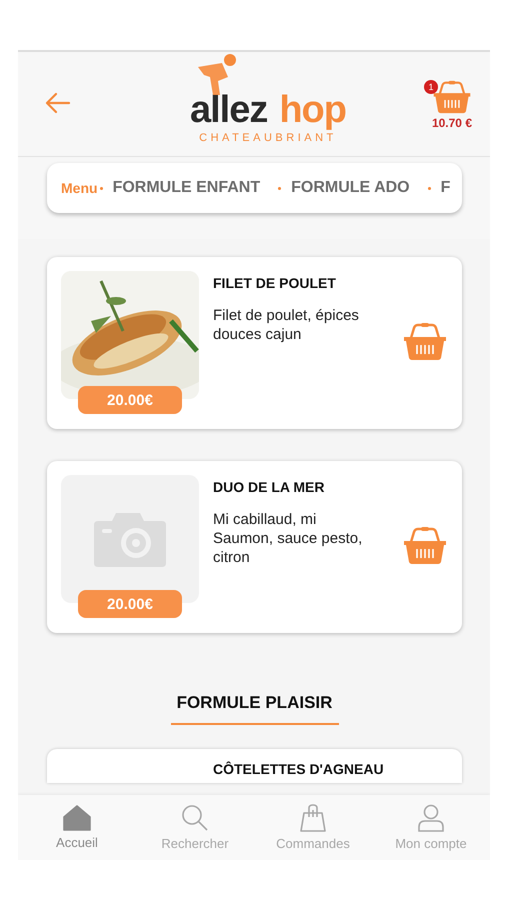 Image resolution: width=507 pixels, height=900 pixels. I want to click on search-icon, so click(195, 818).